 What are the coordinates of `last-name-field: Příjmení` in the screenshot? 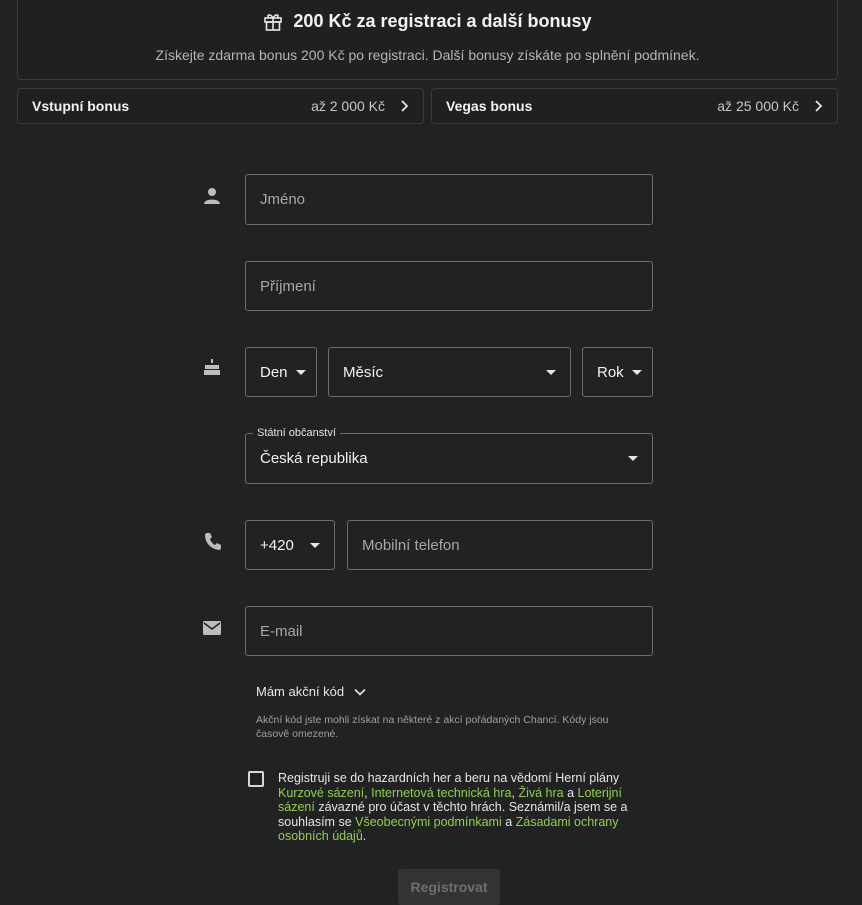 It's located at (449, 286).